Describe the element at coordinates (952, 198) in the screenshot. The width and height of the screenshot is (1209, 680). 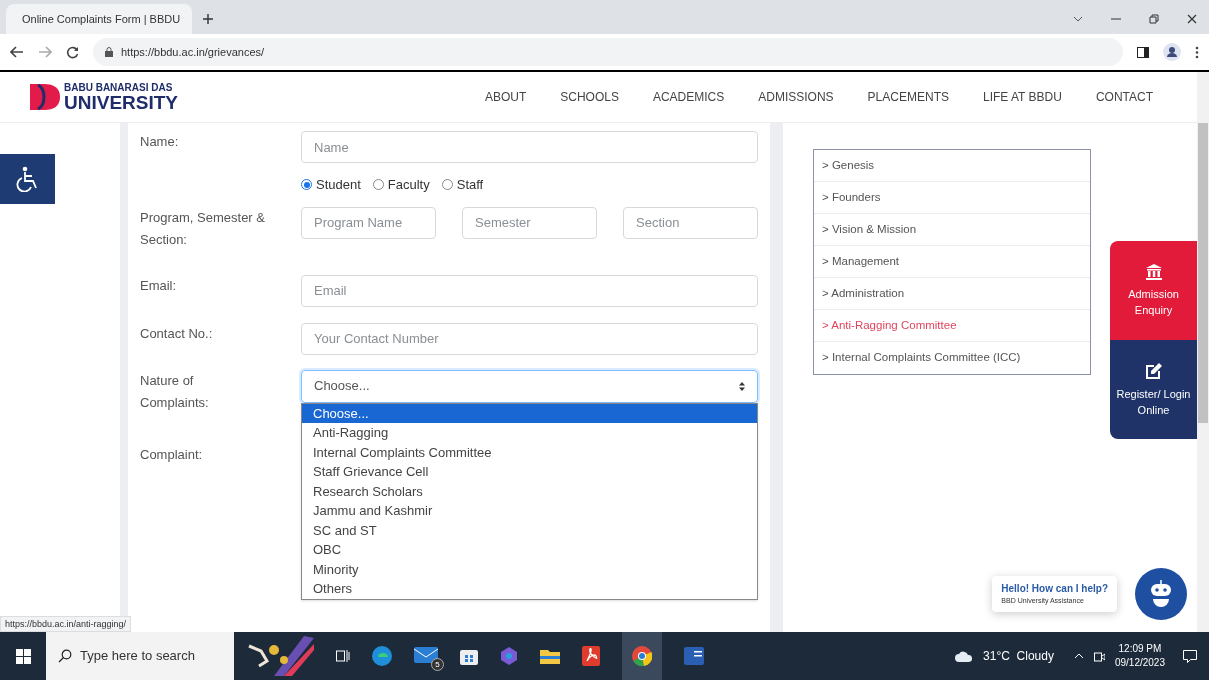
I see `sidebar-item: > Founders` at that location.